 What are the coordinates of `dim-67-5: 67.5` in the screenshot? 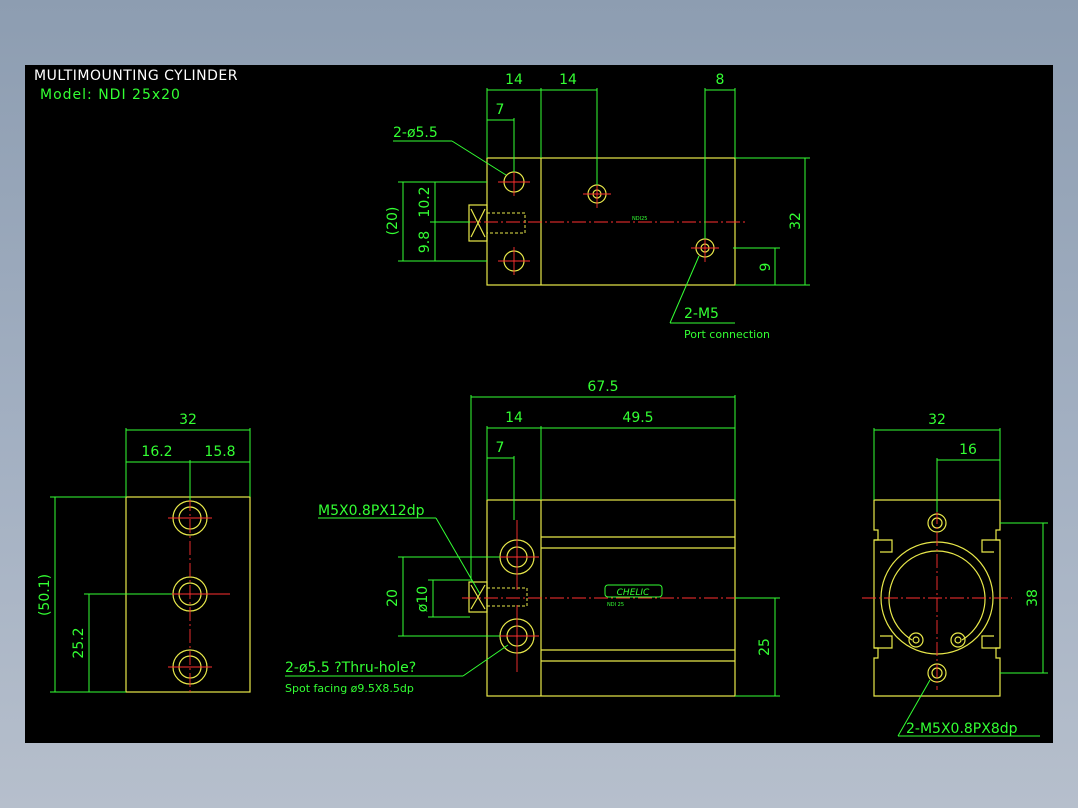 It's located at (602, 387).